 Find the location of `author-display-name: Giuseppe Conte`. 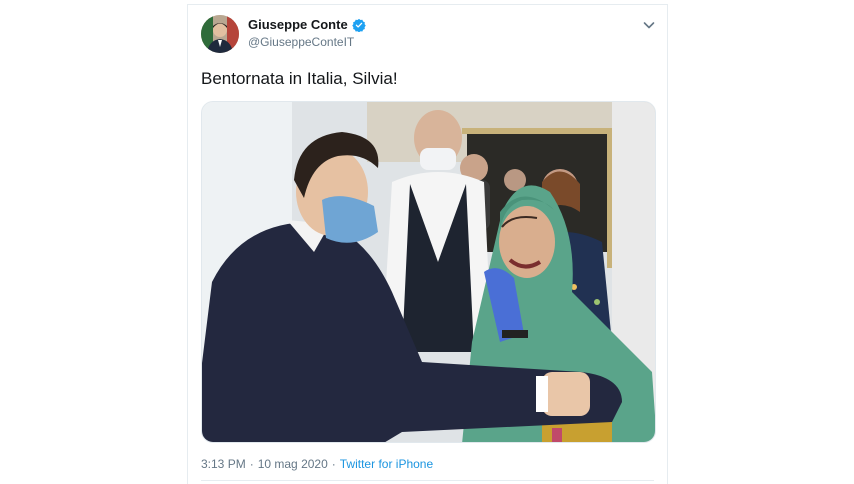

author-display-name: Giuseppe Conte is located at coordinates (298, 24).